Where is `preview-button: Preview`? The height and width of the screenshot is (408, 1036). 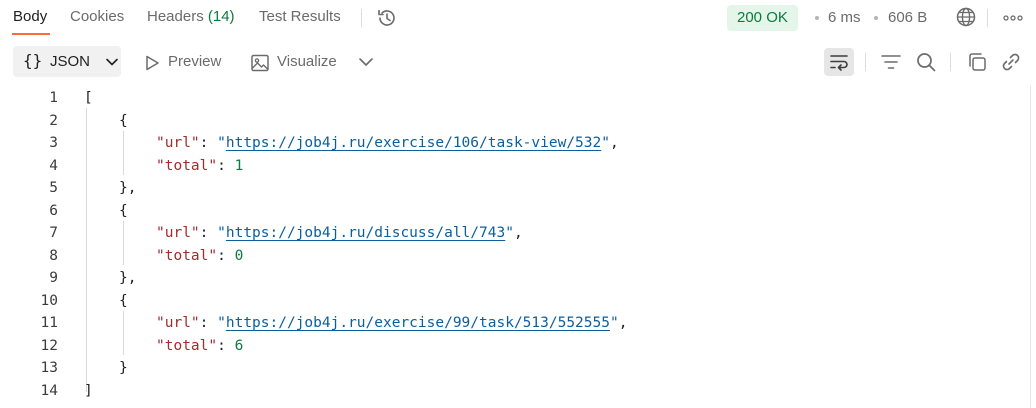 preview-button: Preview is located at coordinates (186, 63).